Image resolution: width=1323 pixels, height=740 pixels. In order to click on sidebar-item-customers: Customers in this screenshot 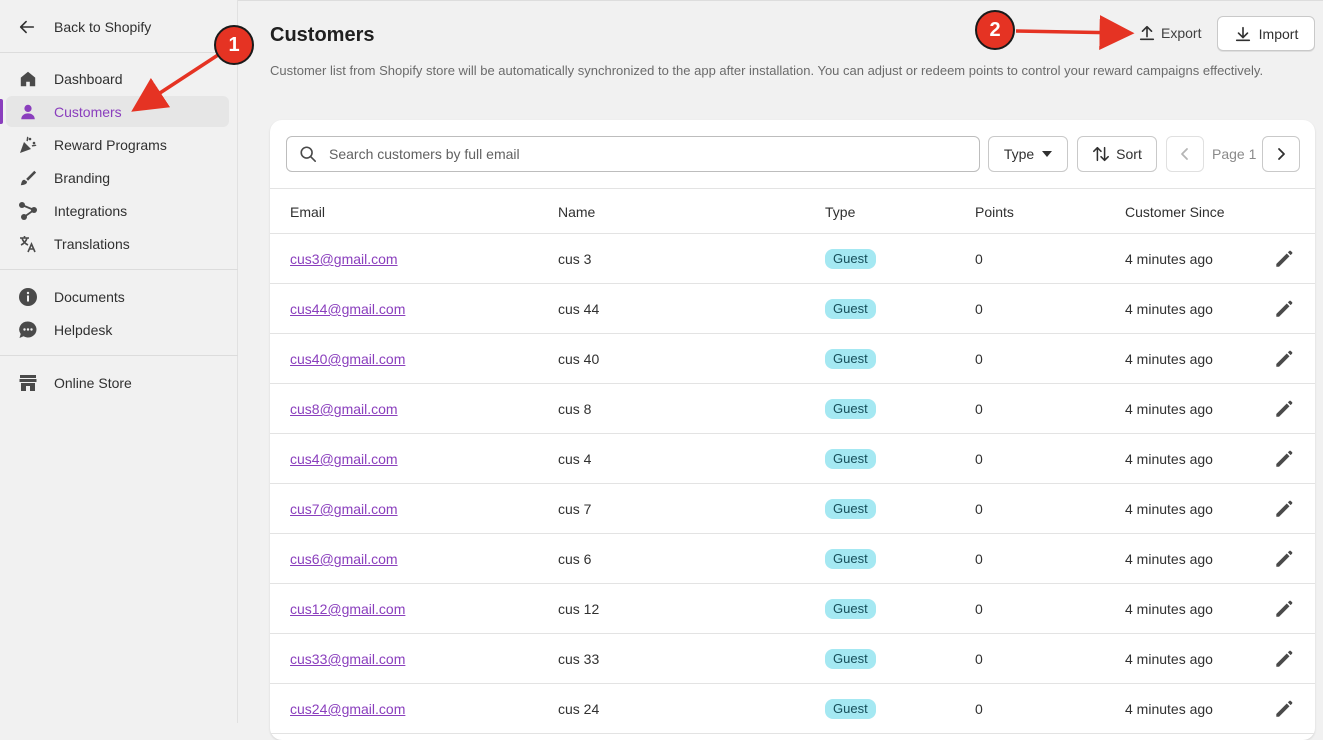, I will do `click(114, 111)`.